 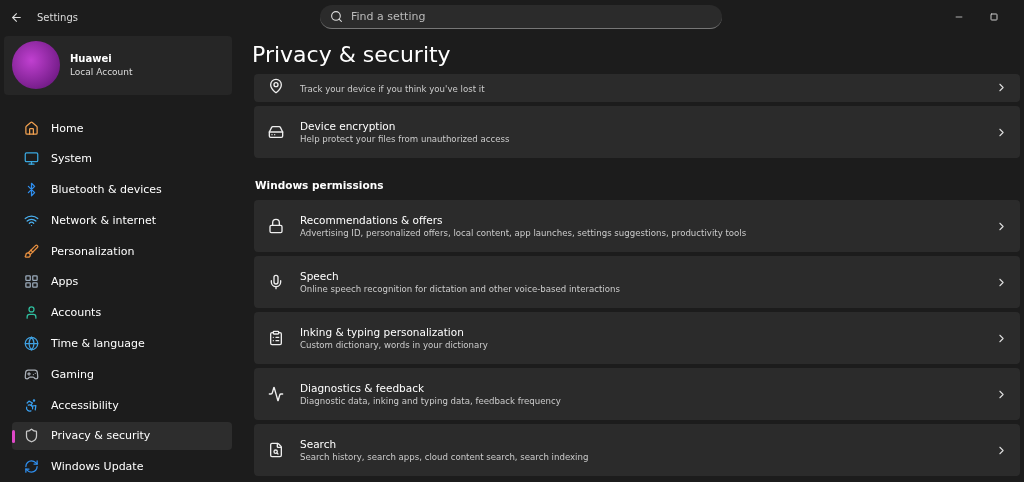 What do you see at coordinates (637, 88) in the screenshot?
I see `setting-card: Track your device if you think you've lost it` at bounding box center [637, 88].